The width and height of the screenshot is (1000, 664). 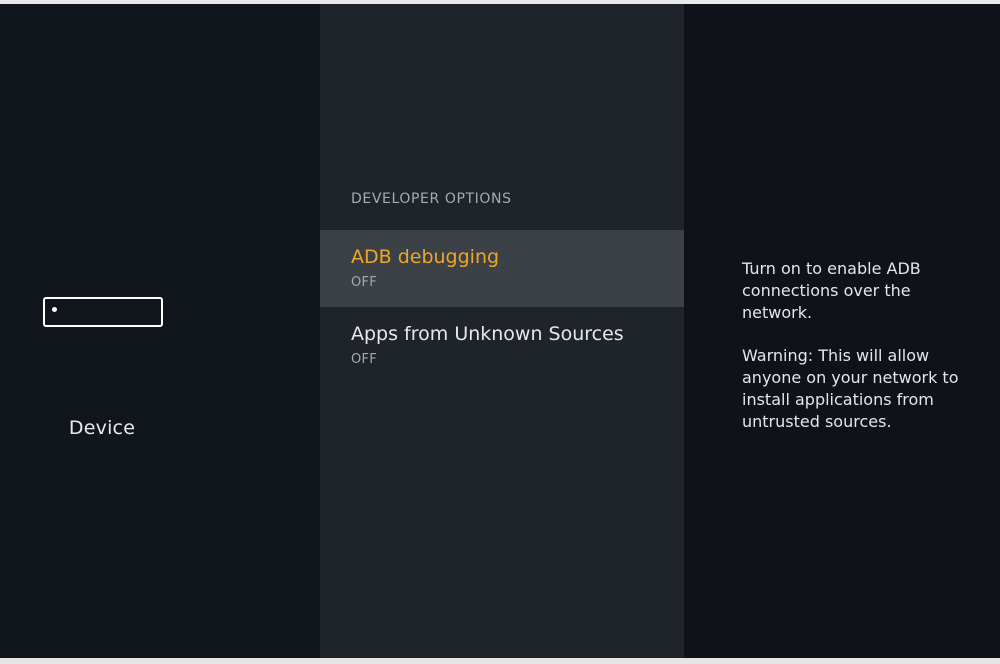 I want to click on device-led-dot, so click(x=54, y=309).